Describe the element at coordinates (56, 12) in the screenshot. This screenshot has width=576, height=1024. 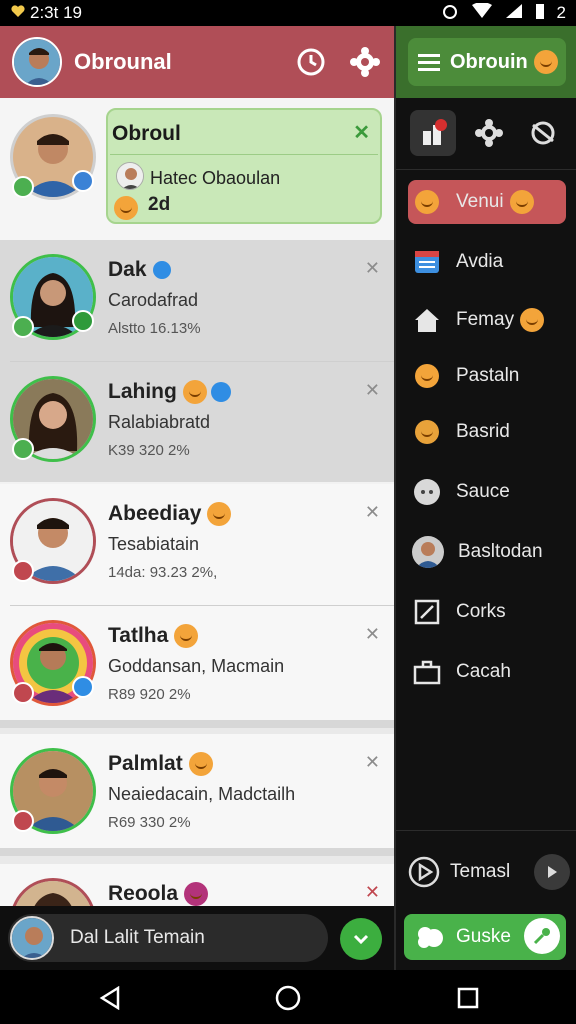
I see `status-time: 2:3t 19` at that location.